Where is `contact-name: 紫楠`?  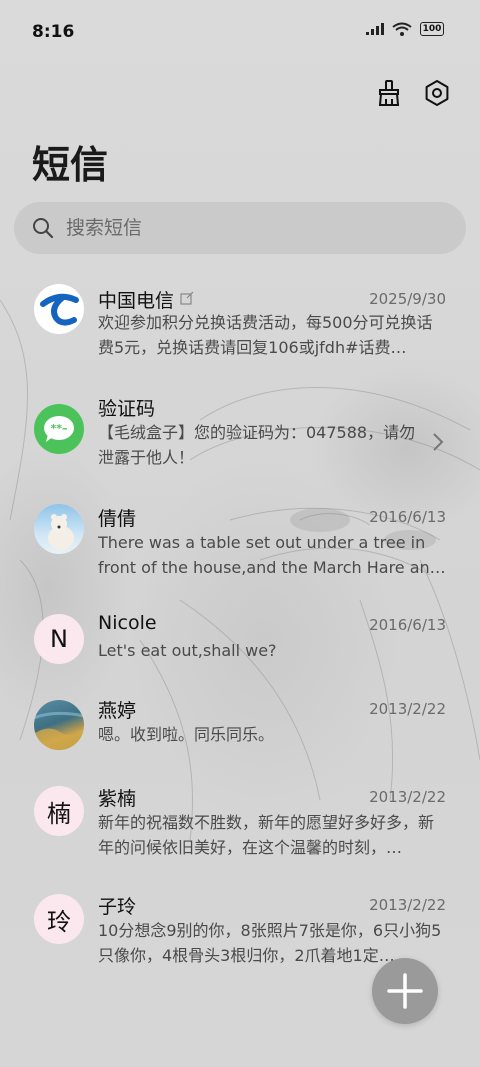
contact-name: 紫楠 is located at coordinates (117, 799).